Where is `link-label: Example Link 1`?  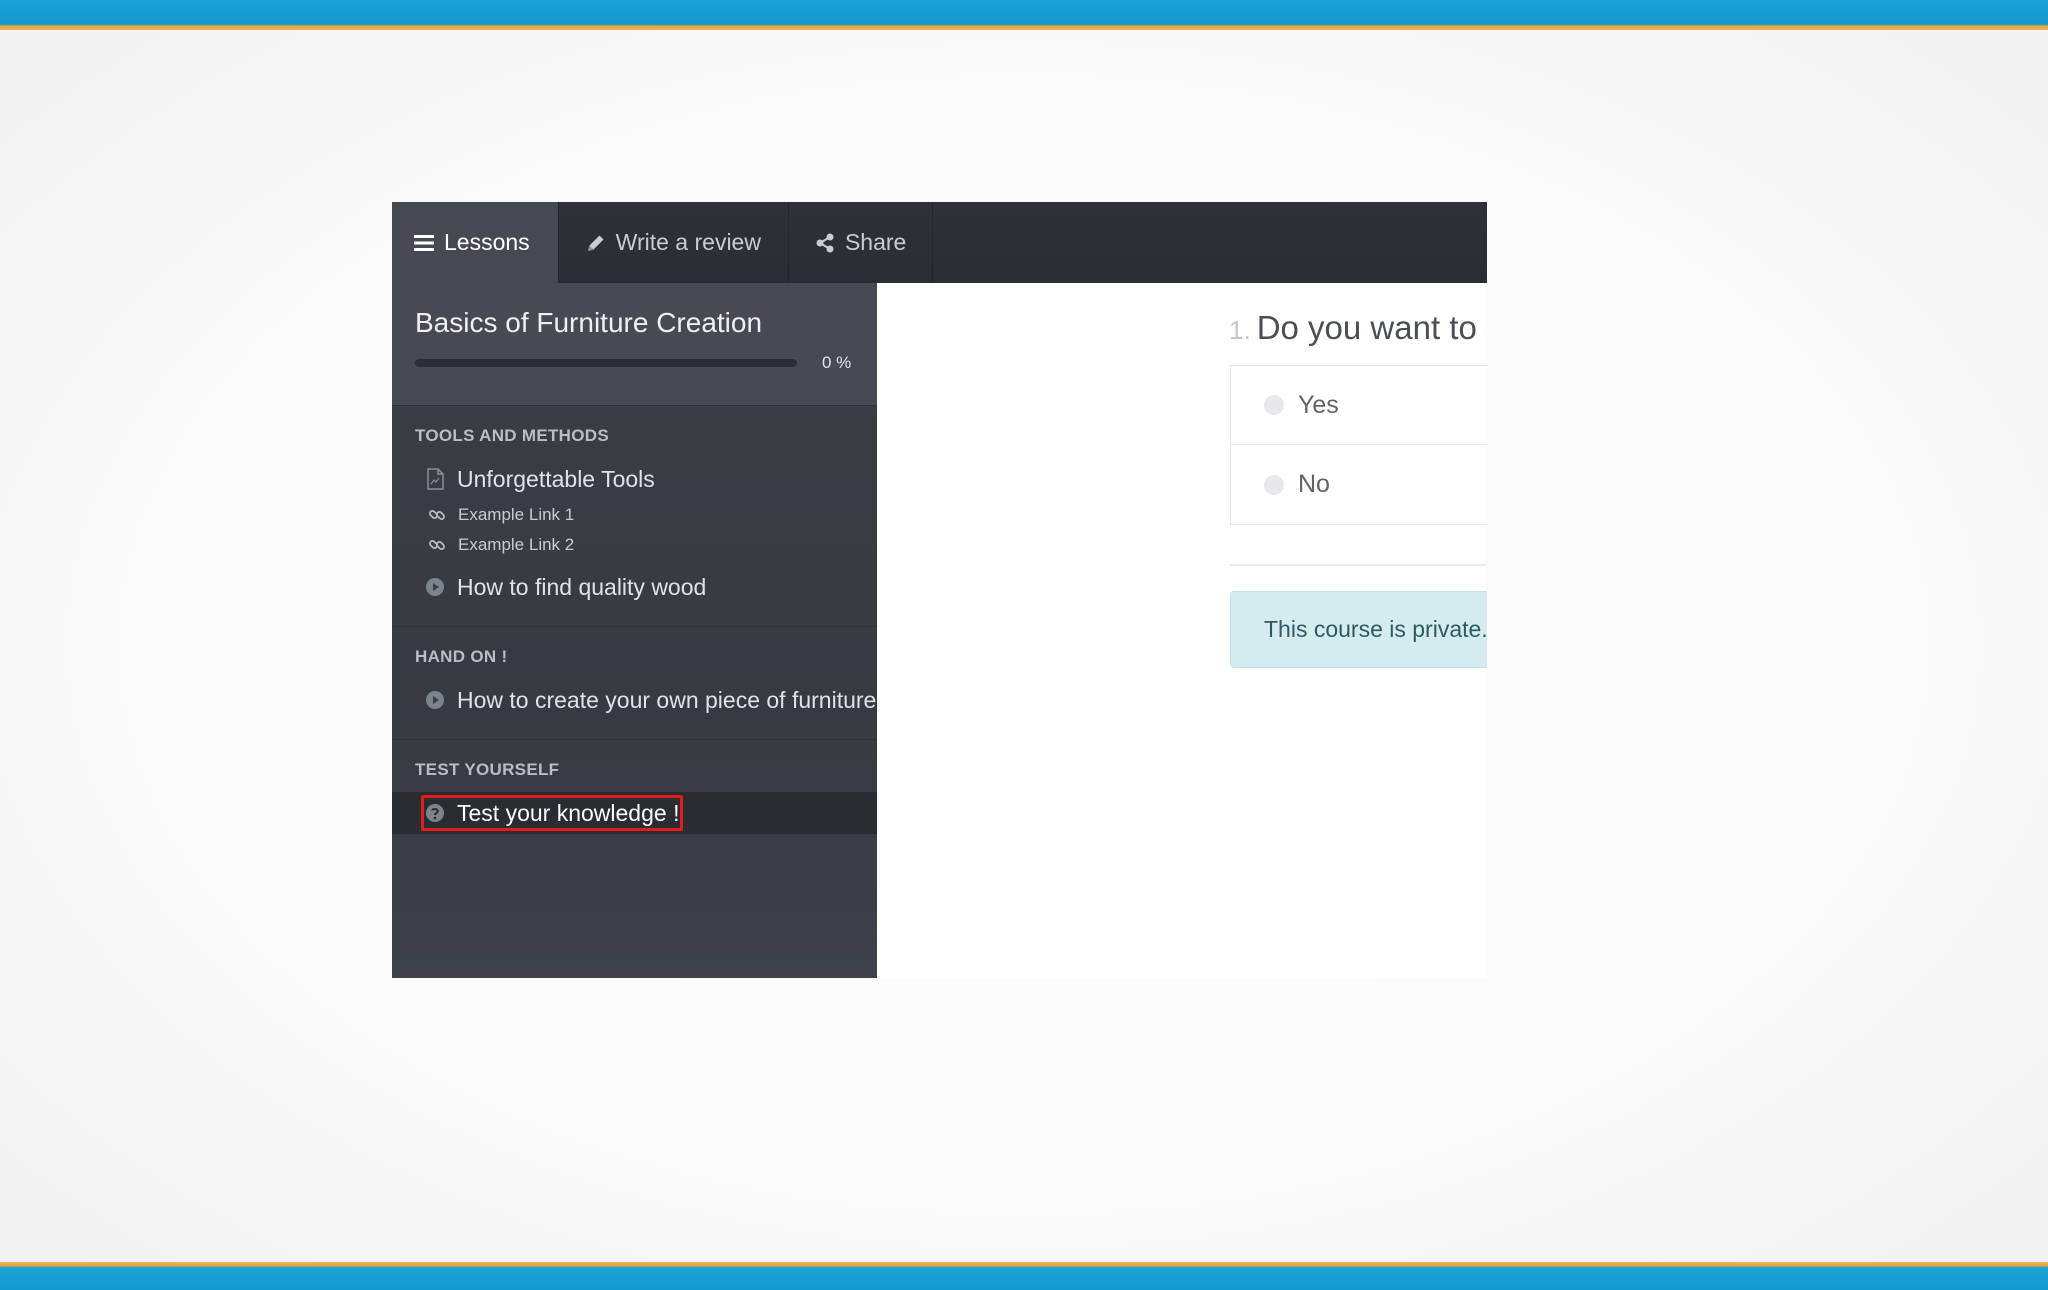
link-label: Example Link 1 is located at coordinates (516, 514).